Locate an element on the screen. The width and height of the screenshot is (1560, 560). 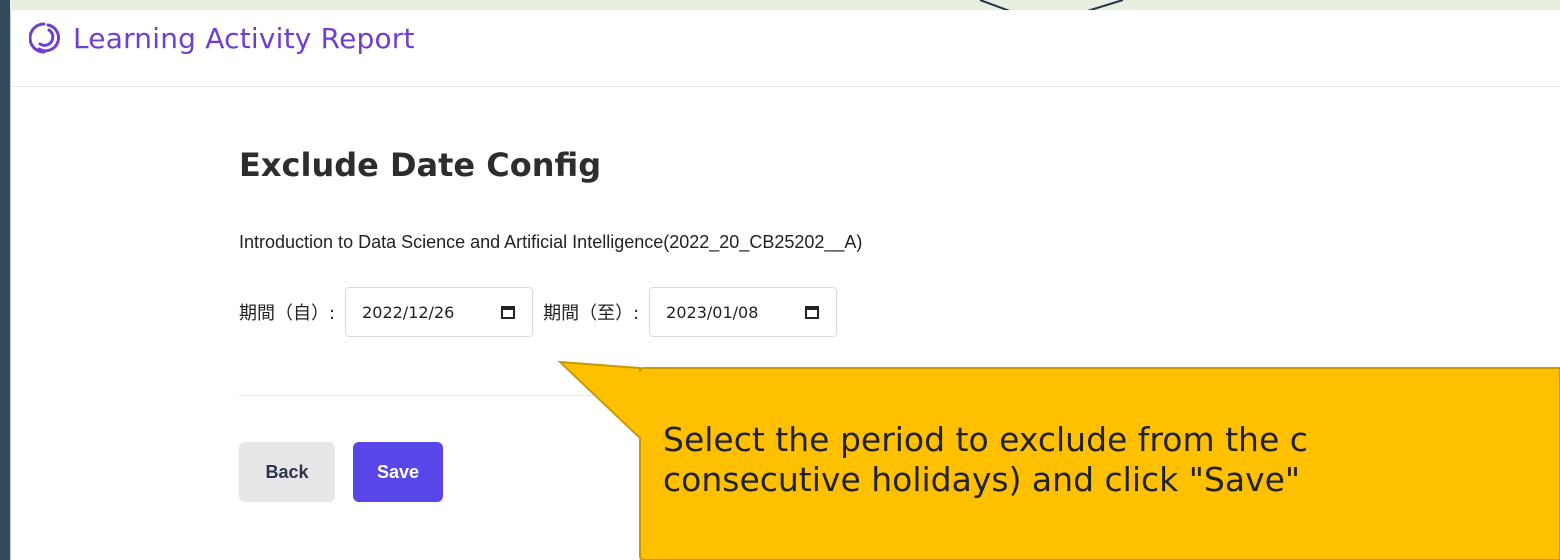
to-date-input: 2023/01/08 is located at coordinates (743, 312).